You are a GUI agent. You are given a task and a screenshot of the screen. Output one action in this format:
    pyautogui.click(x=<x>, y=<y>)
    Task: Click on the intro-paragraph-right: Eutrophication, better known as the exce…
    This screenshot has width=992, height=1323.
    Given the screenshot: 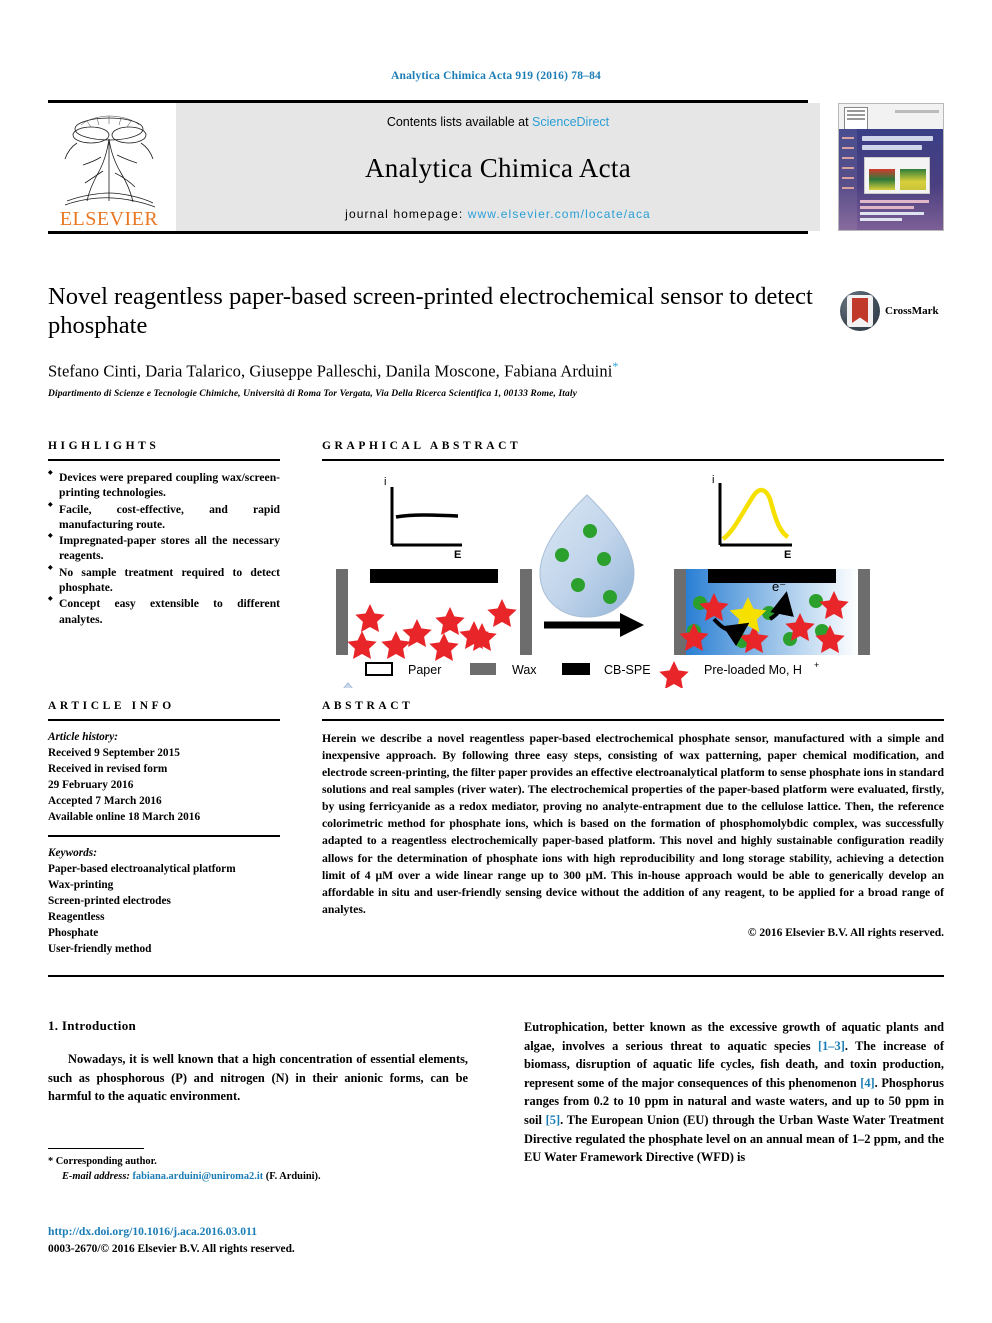 What is the action you would take?
    pyautogui.click(x=734, y=1092)
    